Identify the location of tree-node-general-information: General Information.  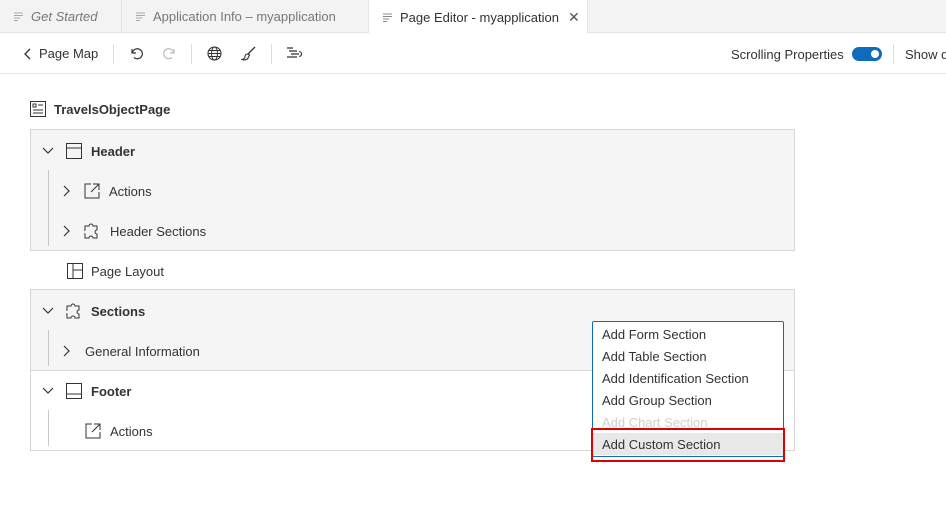
(131, 351).